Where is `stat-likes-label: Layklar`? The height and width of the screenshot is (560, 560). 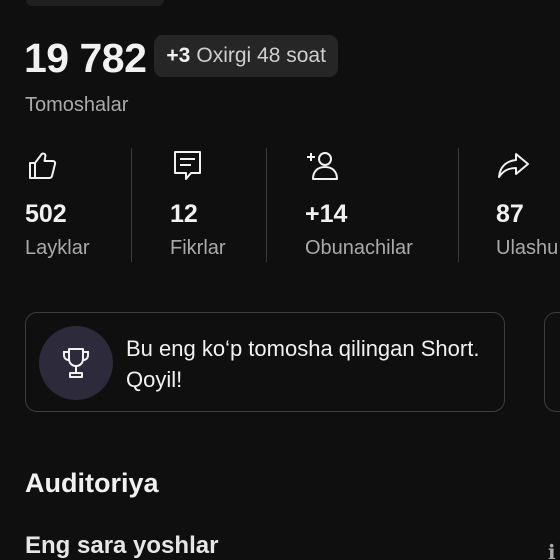 stat-likes-label: Layklar is located at coordinates (57, 248).